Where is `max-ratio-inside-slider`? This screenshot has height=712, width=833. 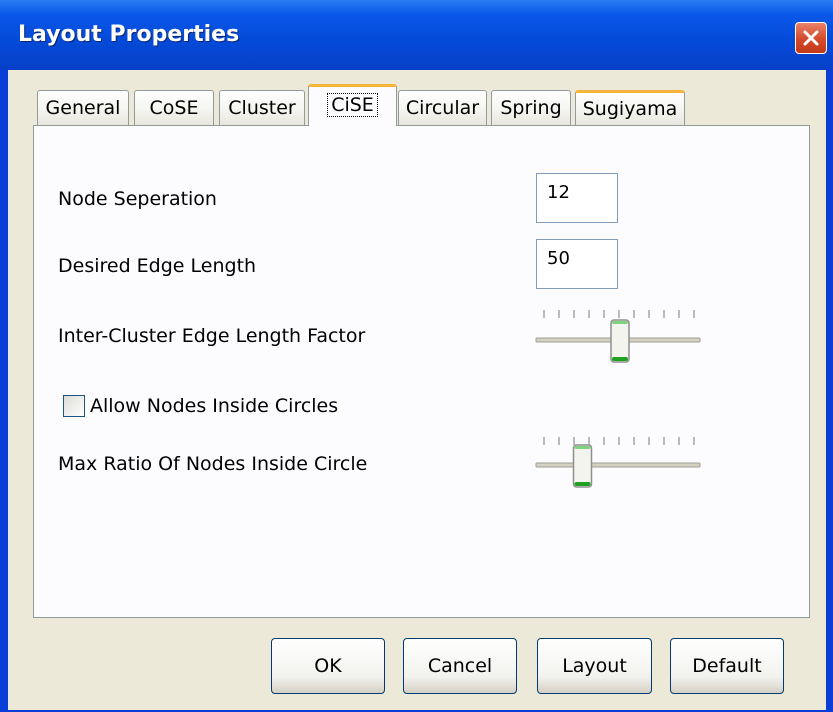
max-ratio-inside-slider is located at coordinates (619, 463).